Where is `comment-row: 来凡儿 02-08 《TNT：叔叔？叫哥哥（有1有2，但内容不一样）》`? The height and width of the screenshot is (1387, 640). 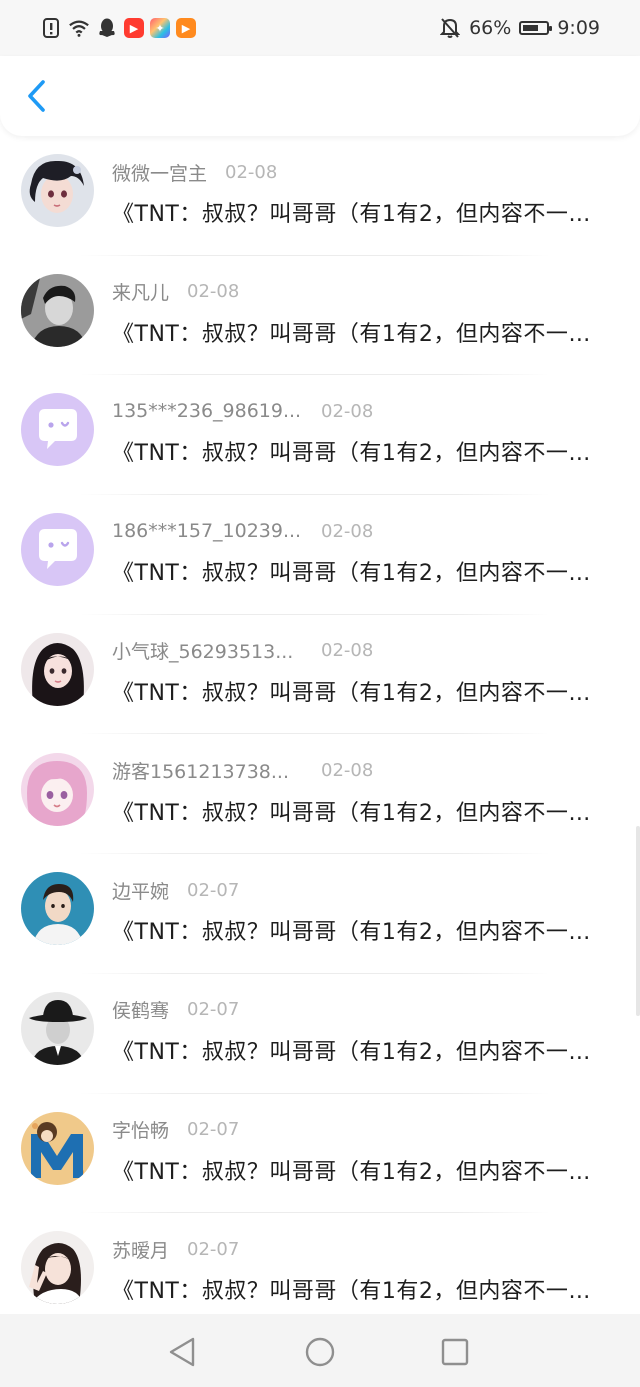
comment-row: 来凡儿 02-08 《TNT：叔叔？叫哥哥（有1有2，但内容不一样）》 is located at coordinates (320, 316).